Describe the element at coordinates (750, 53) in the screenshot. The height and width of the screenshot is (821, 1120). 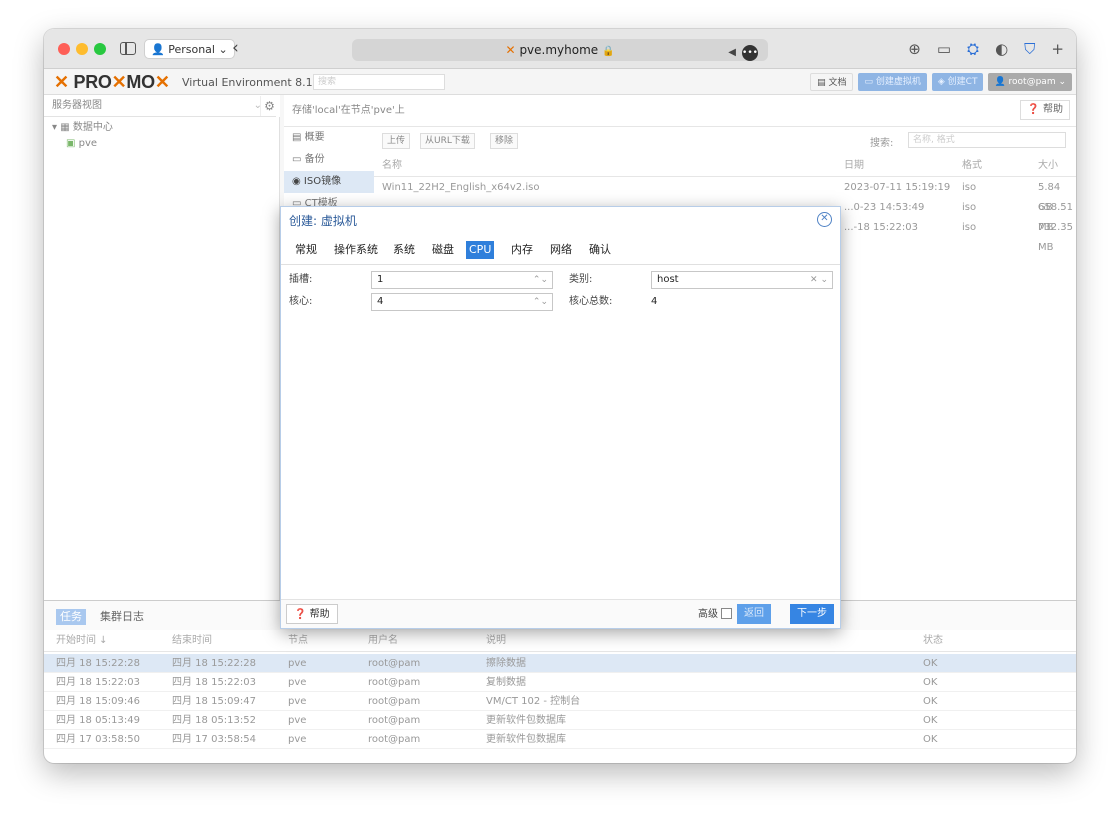
I see `more-icon: •••` at that location.